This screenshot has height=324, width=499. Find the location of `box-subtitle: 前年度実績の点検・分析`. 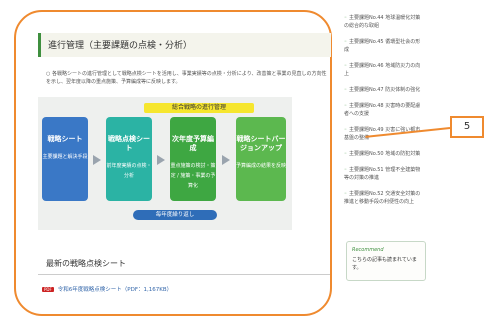

box-subtitle: 前年度実績の点検・分析 is located at coordinates (129, 171).